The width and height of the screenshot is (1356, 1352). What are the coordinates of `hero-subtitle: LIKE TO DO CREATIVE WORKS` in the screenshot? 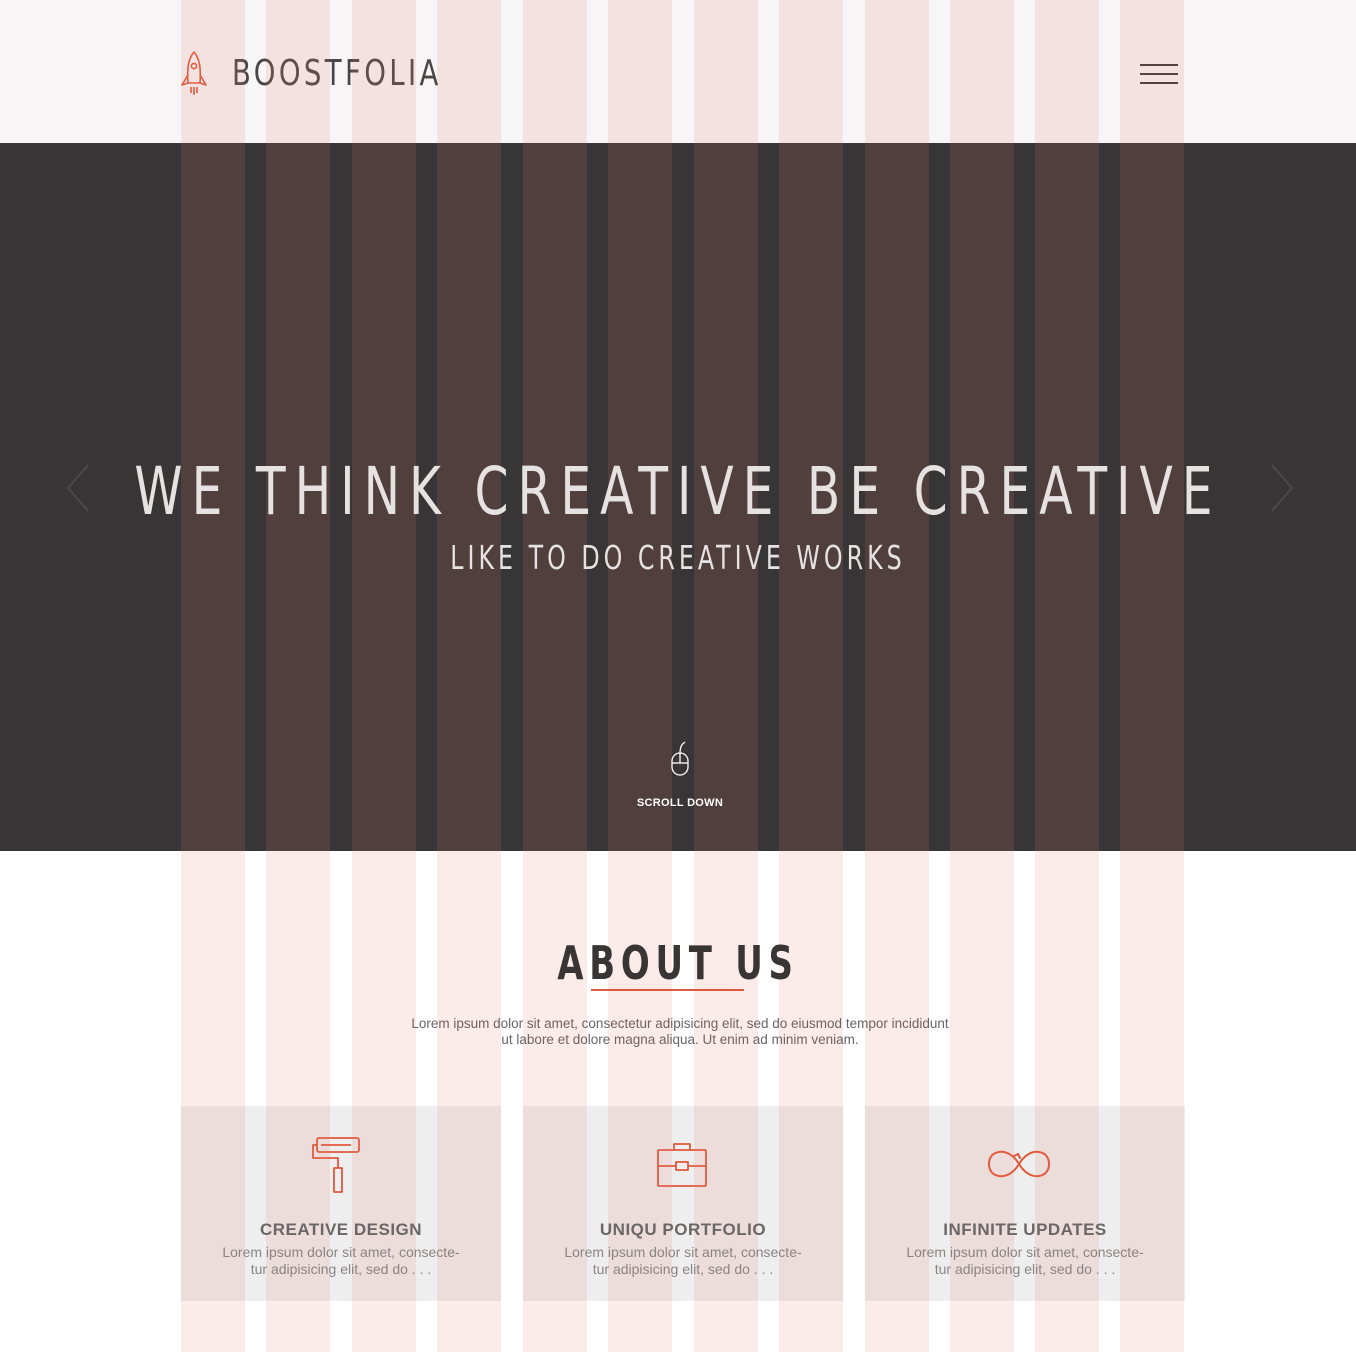 It's located at (678, 557).